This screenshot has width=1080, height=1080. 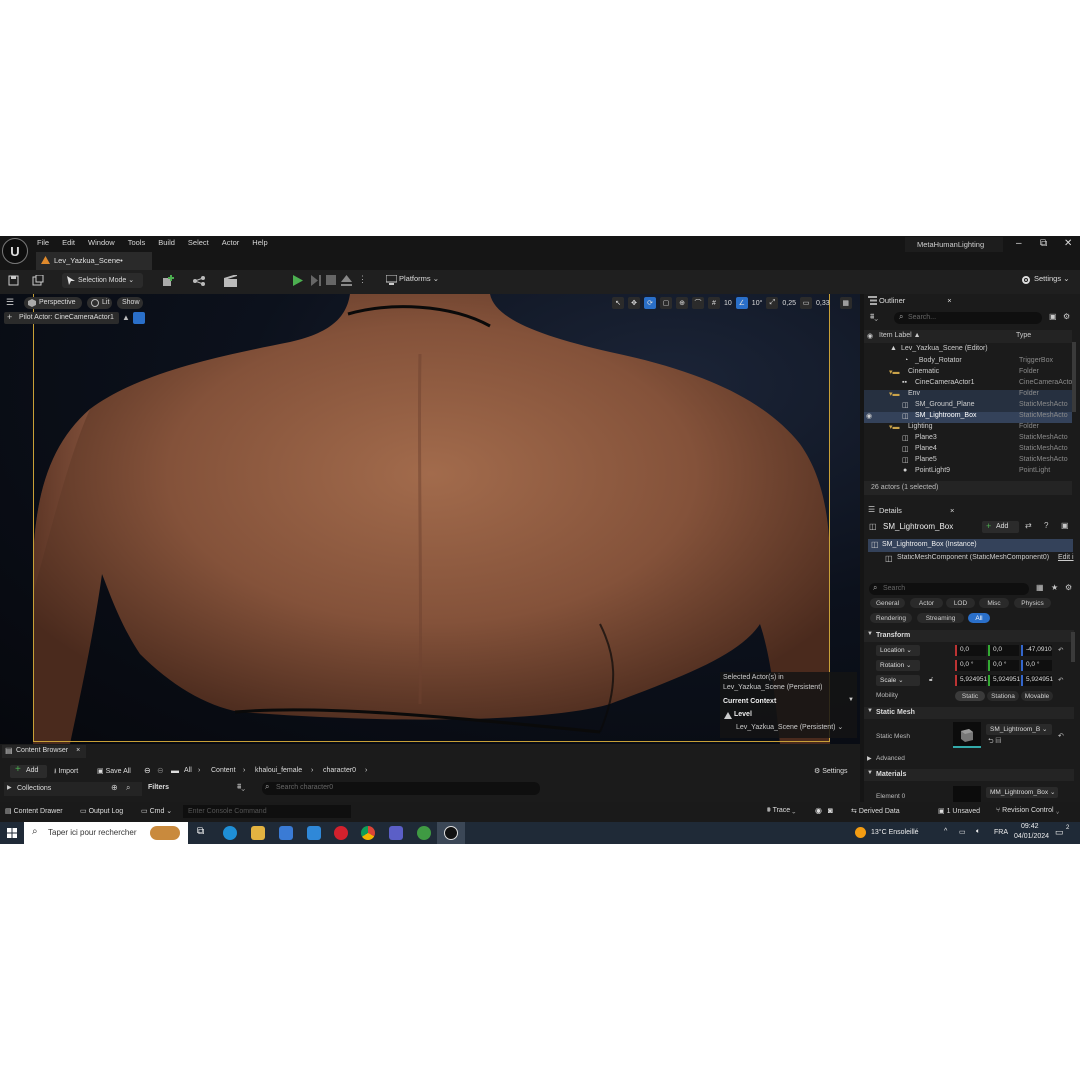 What do you see at coordinates (1028, 525) in the screenshot?
I see `blueprint-convert-icon: ⇄` at bounding box center [1028, 525].